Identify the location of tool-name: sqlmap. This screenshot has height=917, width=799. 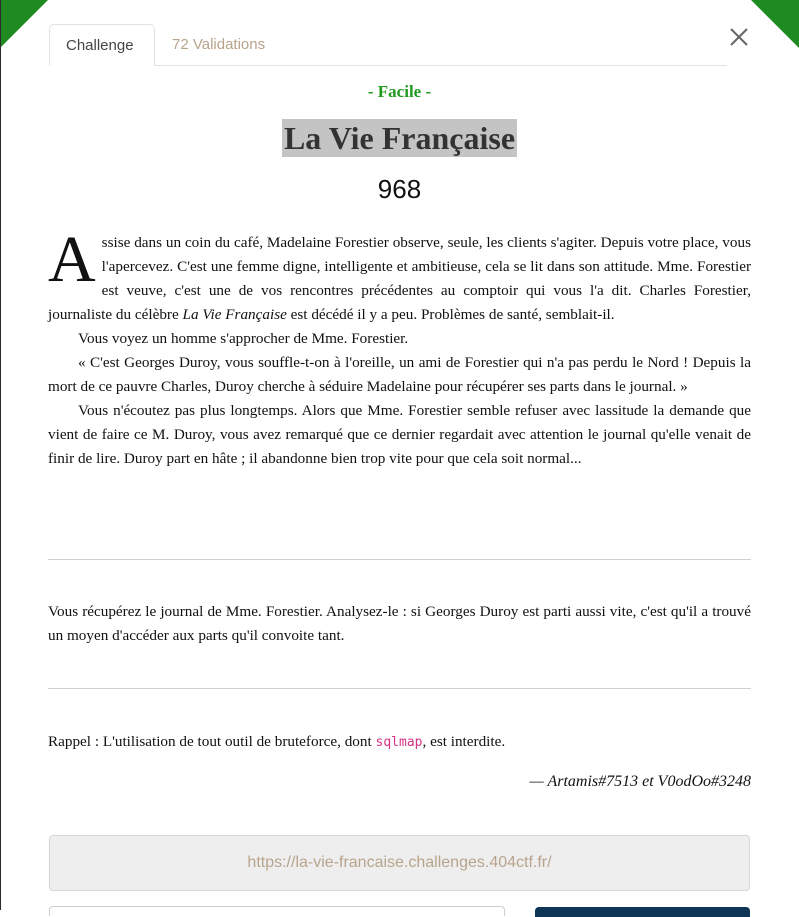
(399, 742).